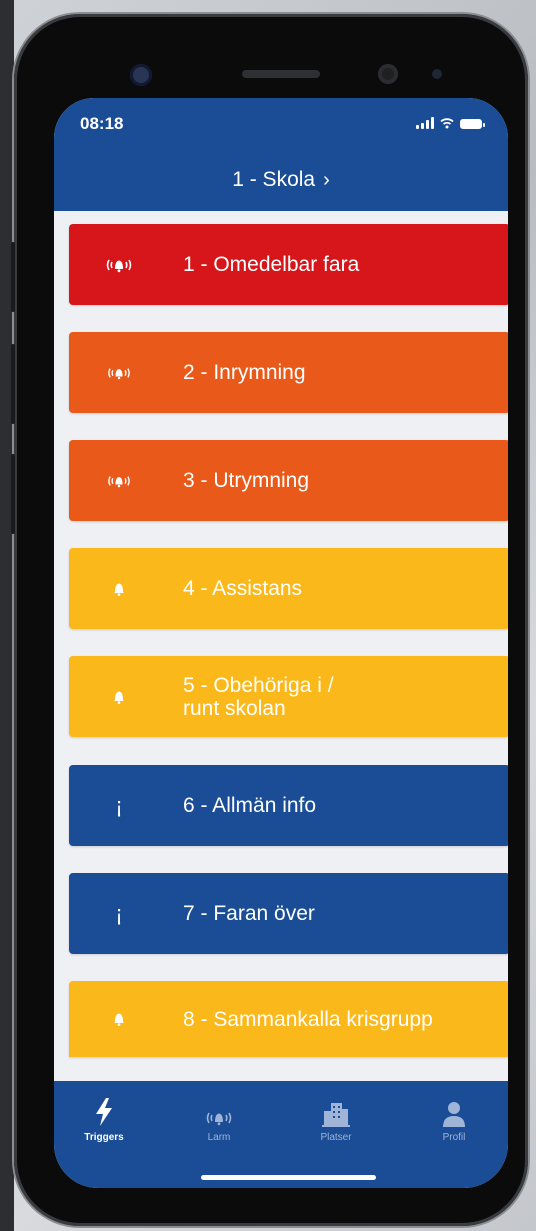 This screenshot has height=1231, width=536. What do you see at coordinates (288, 1177) in the screenshot?
I see `home-indicator` at bounding box center [288, 1177].